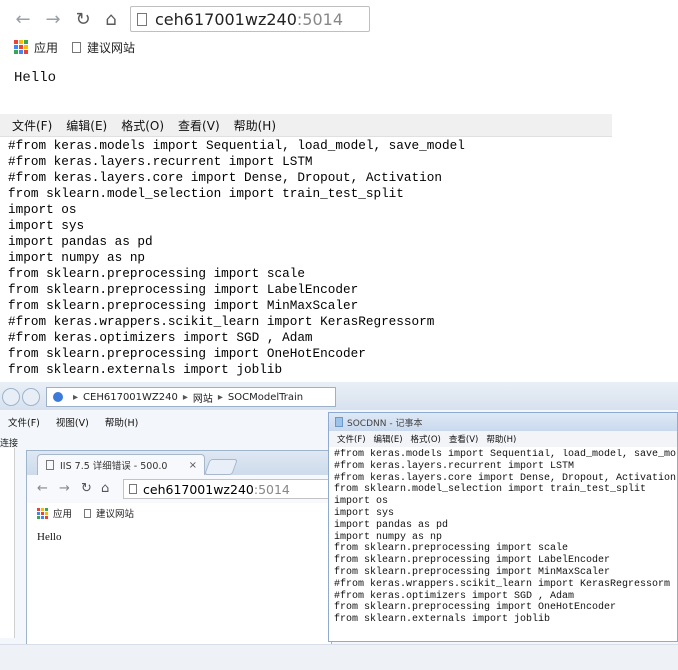 The width and height of the screenshot is (678, 670). I want to click on breadcrumb: ▸ CEH617001WZ240 ▸ 网站 ▸ SOCModelTrain, so click(191, 397).